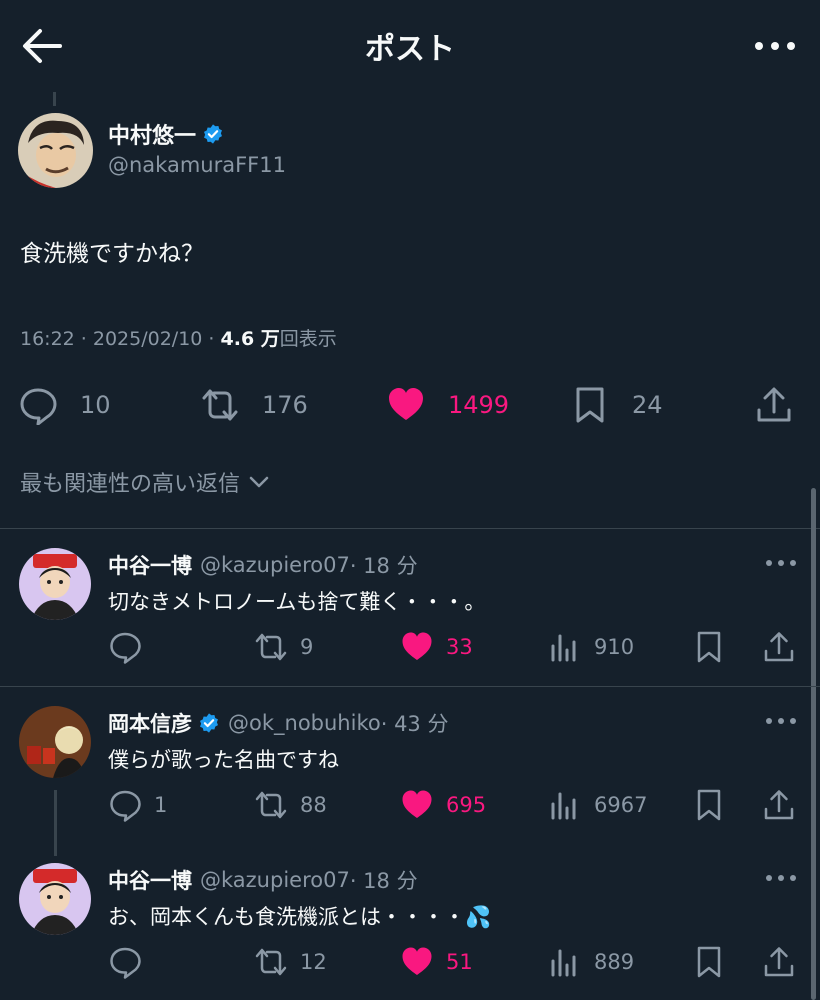 The width and height of the screenshot is (820, 1000). Describe the element at coordinates (466, 805) in the screenshot. I see `like-count: 695` at that location.